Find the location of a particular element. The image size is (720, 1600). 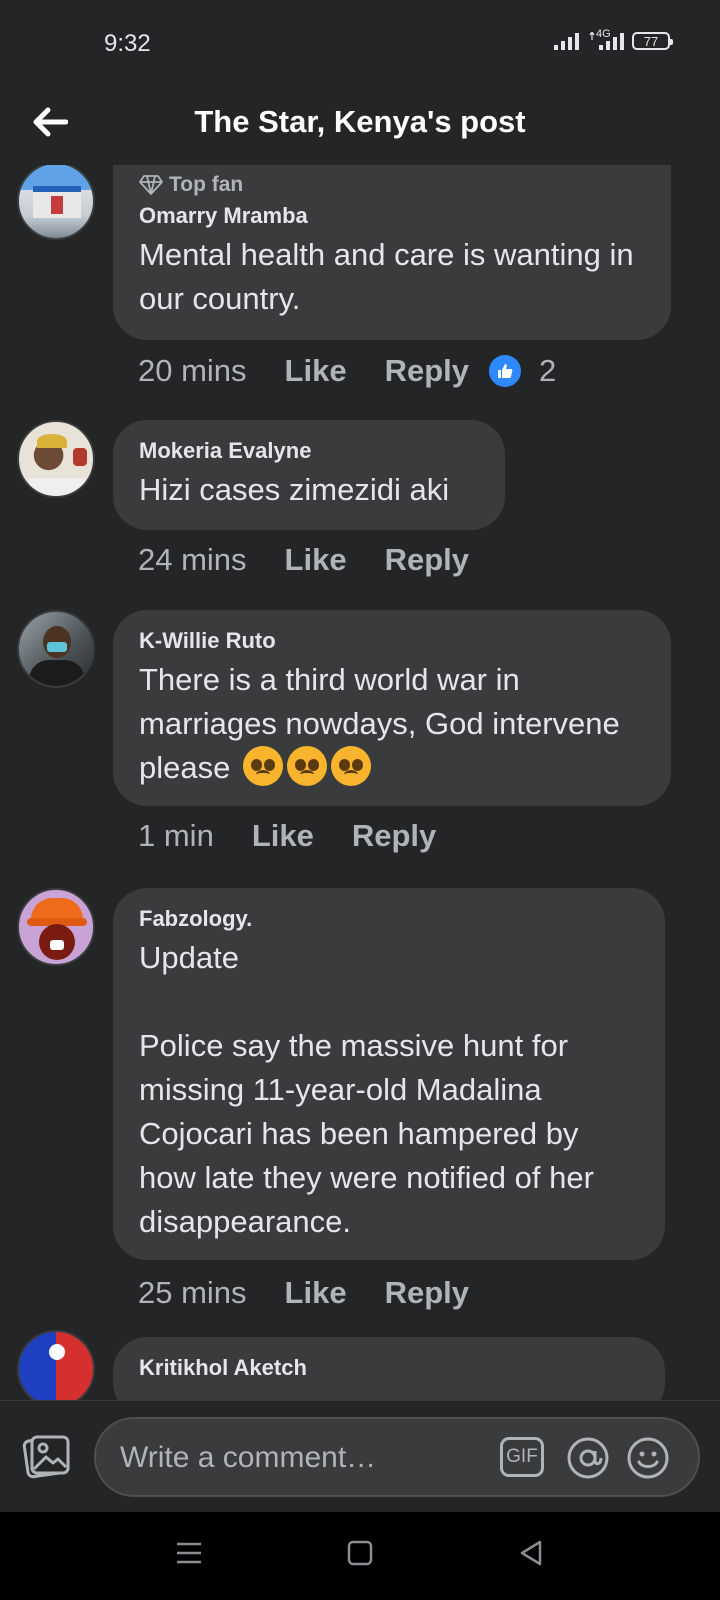

comment-author: Kritikhol Aketch is located at coordinates (389, 1368).